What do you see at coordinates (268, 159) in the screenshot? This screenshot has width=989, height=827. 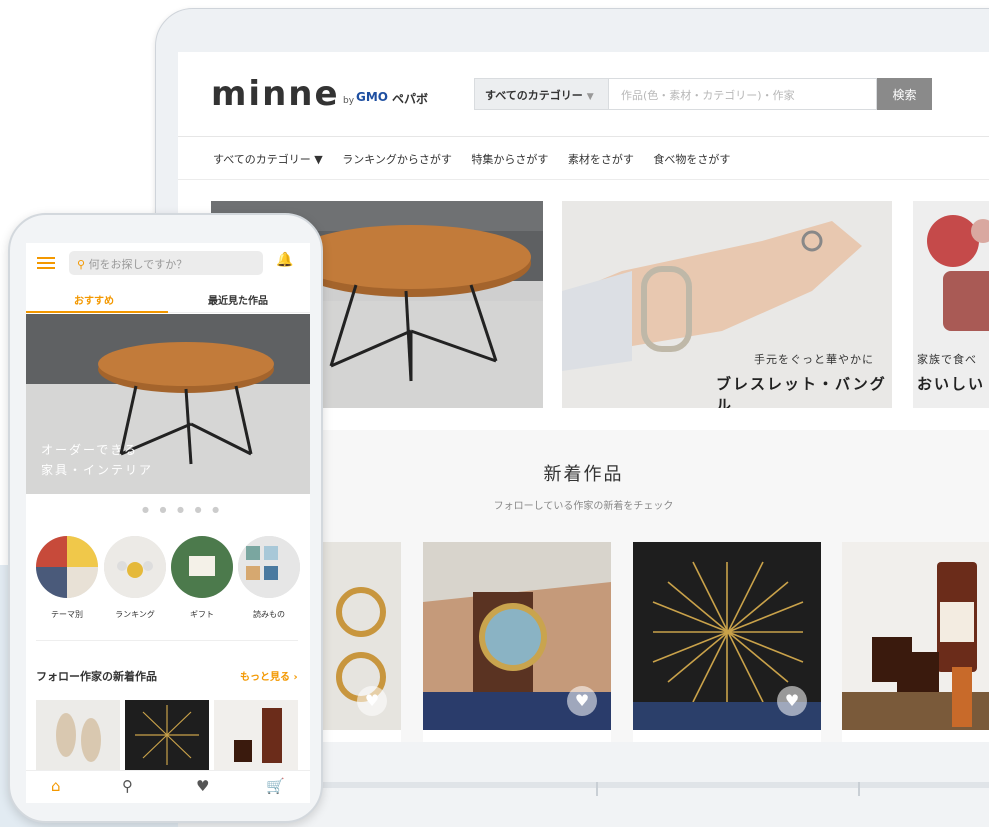 I see `nav-item-all-categories: すべてのカテゴリー ▼` at bounding box center [268, 159].